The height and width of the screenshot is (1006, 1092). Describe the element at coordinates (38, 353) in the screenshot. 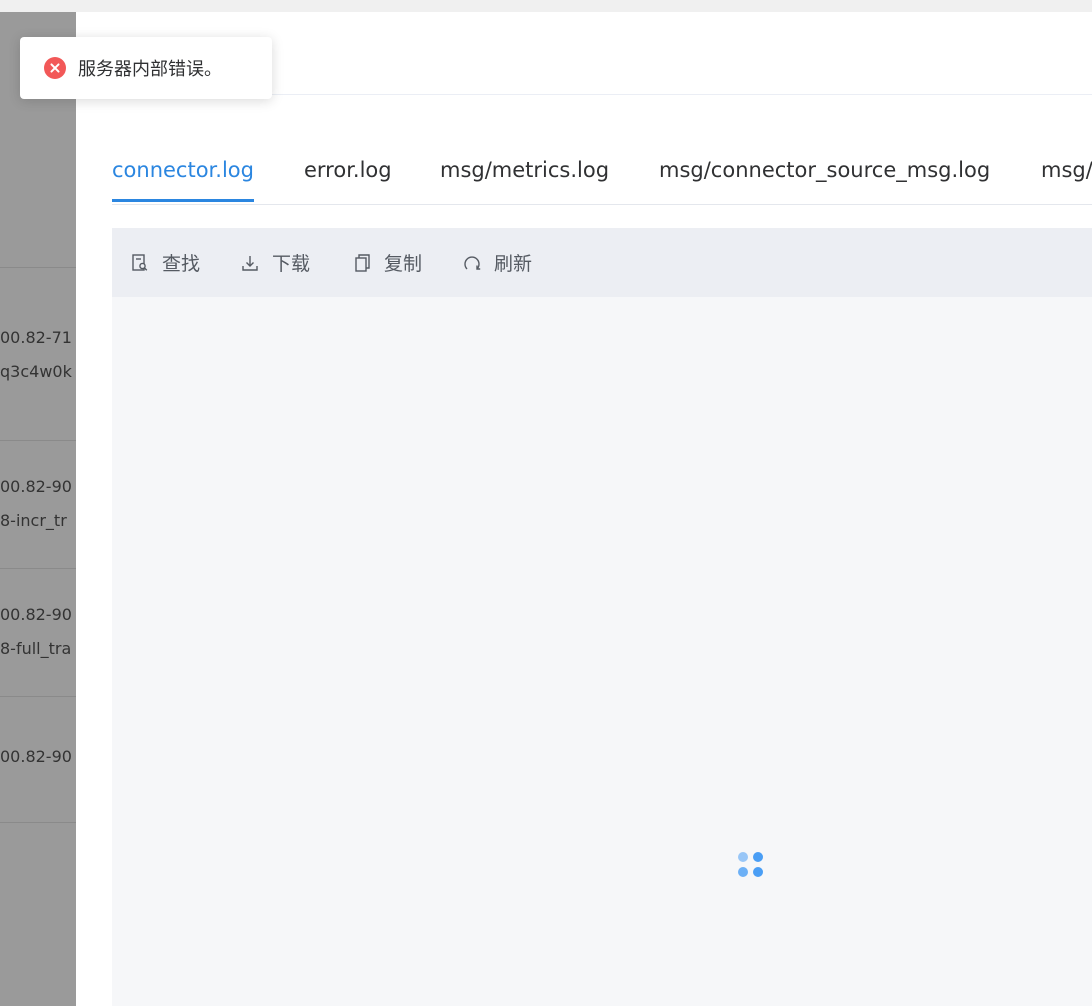

I see `list-item: 00.82-71 q3c4w0k` at that location.